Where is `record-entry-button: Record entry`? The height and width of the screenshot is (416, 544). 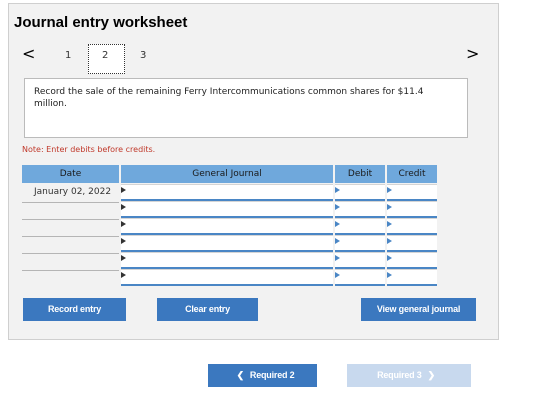 record-entry-button: Record entry is located at coordinates (74, 309).